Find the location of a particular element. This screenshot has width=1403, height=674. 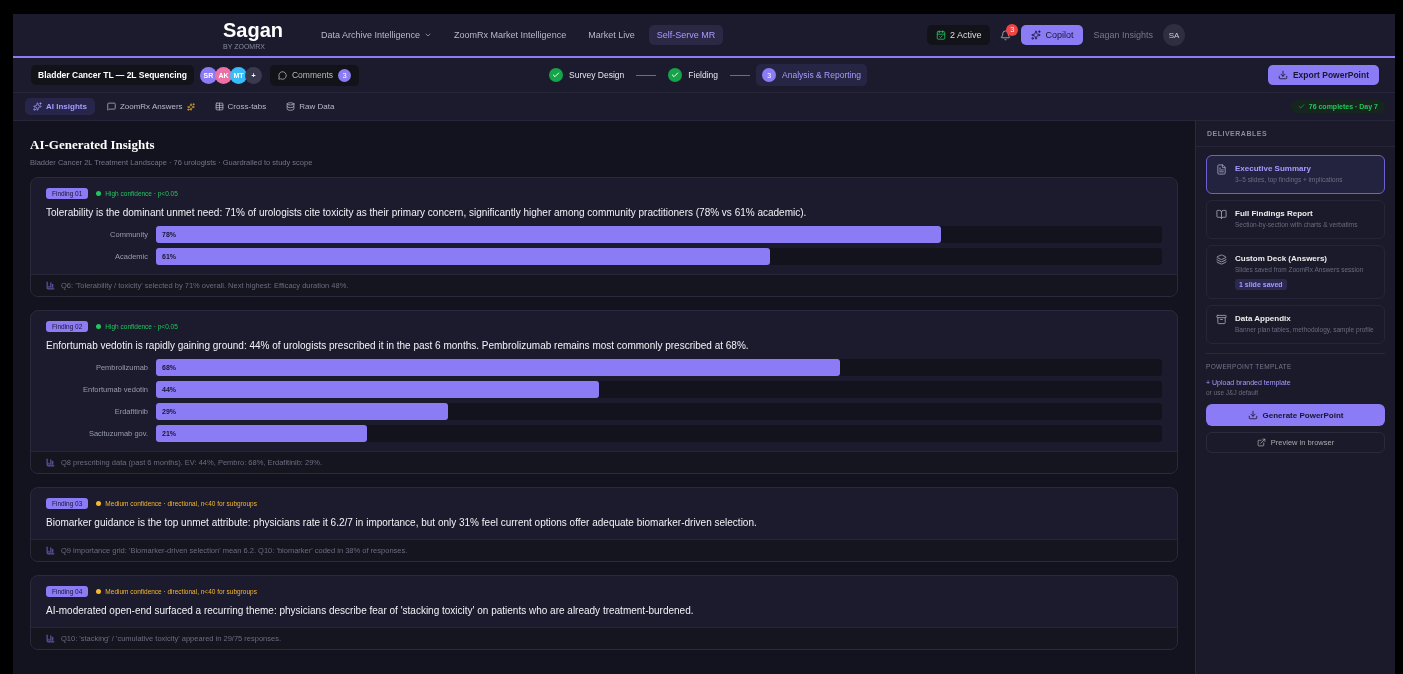

section-title: AI-Generated Insights is located at coordinates (93, 145).